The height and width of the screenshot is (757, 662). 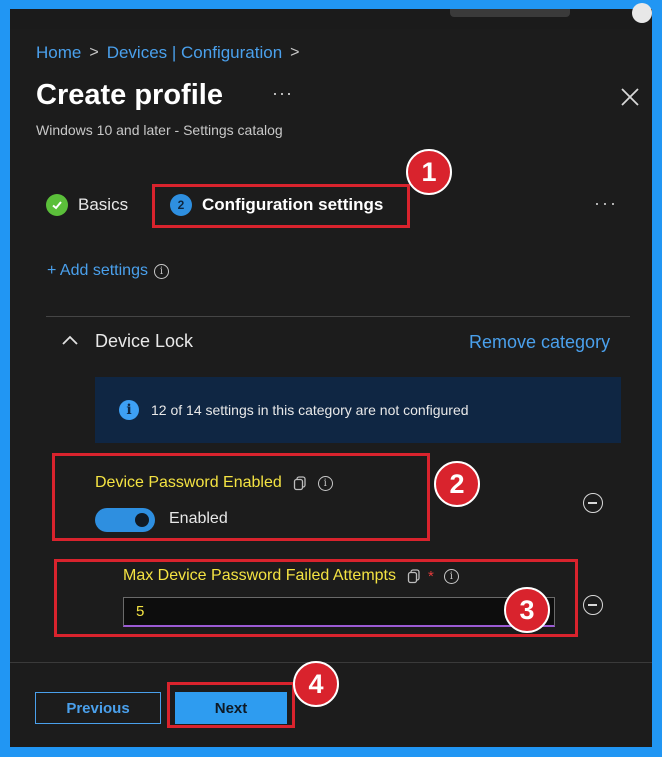 What do you see at coordinates (316, 684) in the screenshot?
I see `annotation-badge: 4` at bounding box center [316, 684].